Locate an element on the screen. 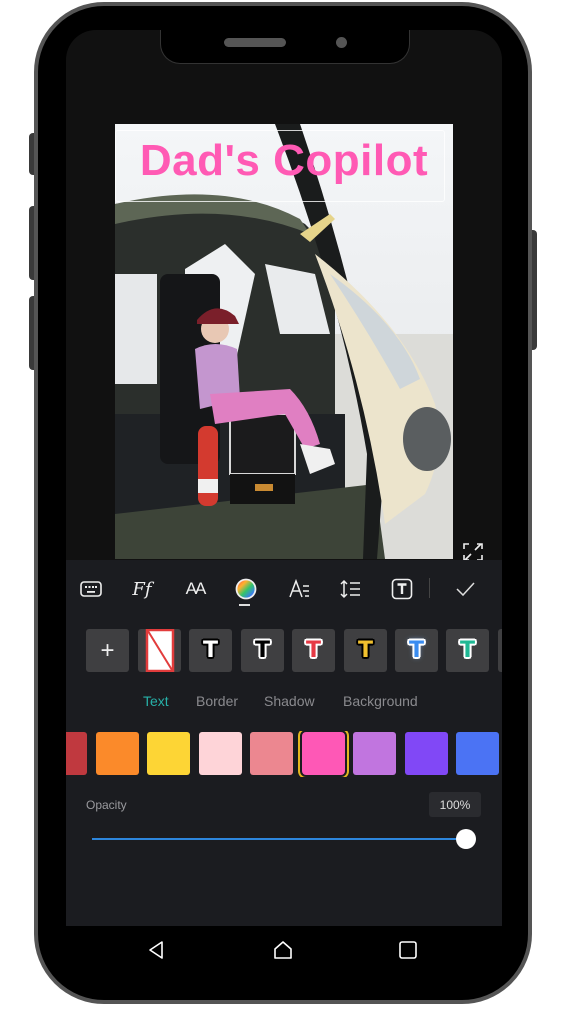  toolbar-color-button is located at coordinates (246, 589).